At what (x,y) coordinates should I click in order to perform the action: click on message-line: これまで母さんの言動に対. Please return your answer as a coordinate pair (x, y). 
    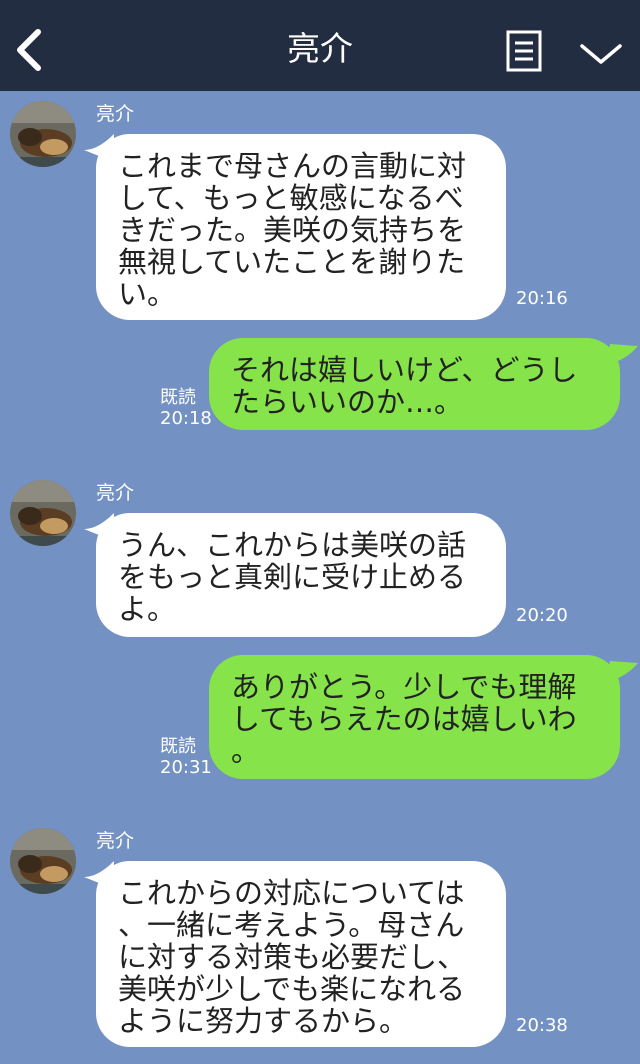
    Looking at the image, I should click on (292, 166).